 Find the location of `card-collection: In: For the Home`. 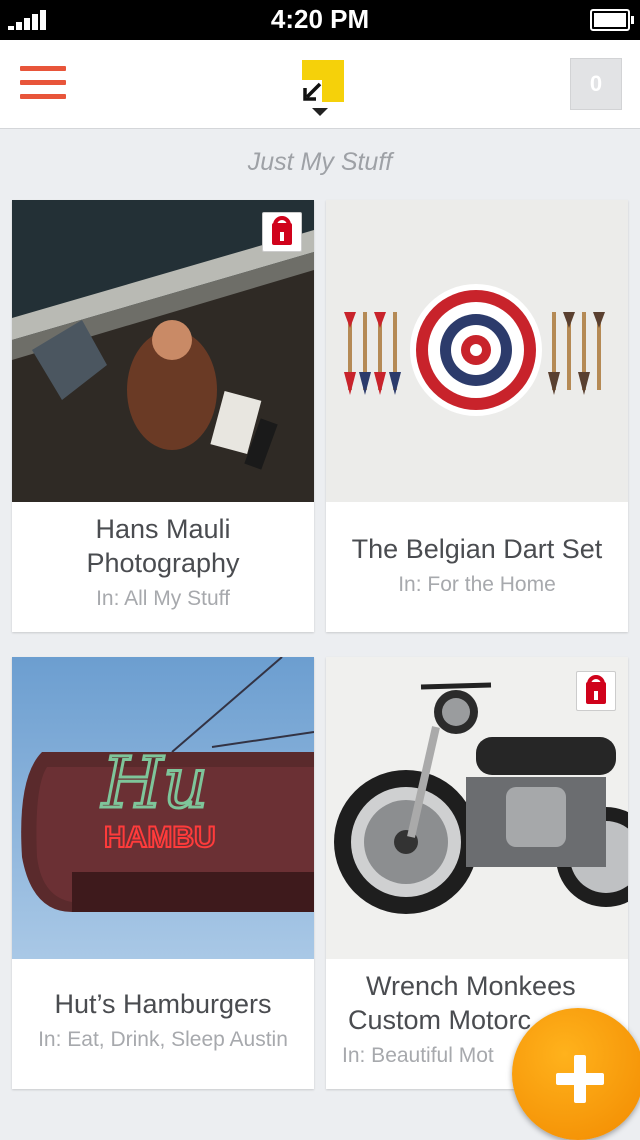

card-collection: In: For the Home is located at coordinates (477, 584).